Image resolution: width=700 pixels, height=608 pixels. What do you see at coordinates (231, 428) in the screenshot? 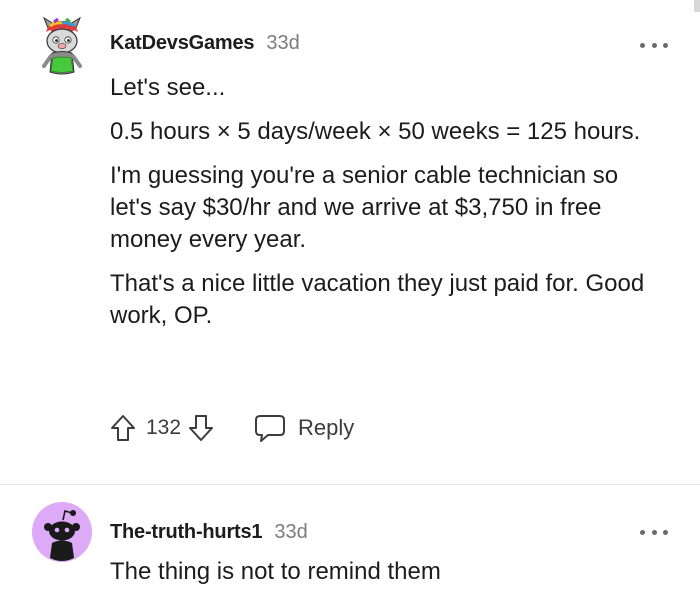
I see `comment-actions: 132 Reply` at bounding box center [231, 428].